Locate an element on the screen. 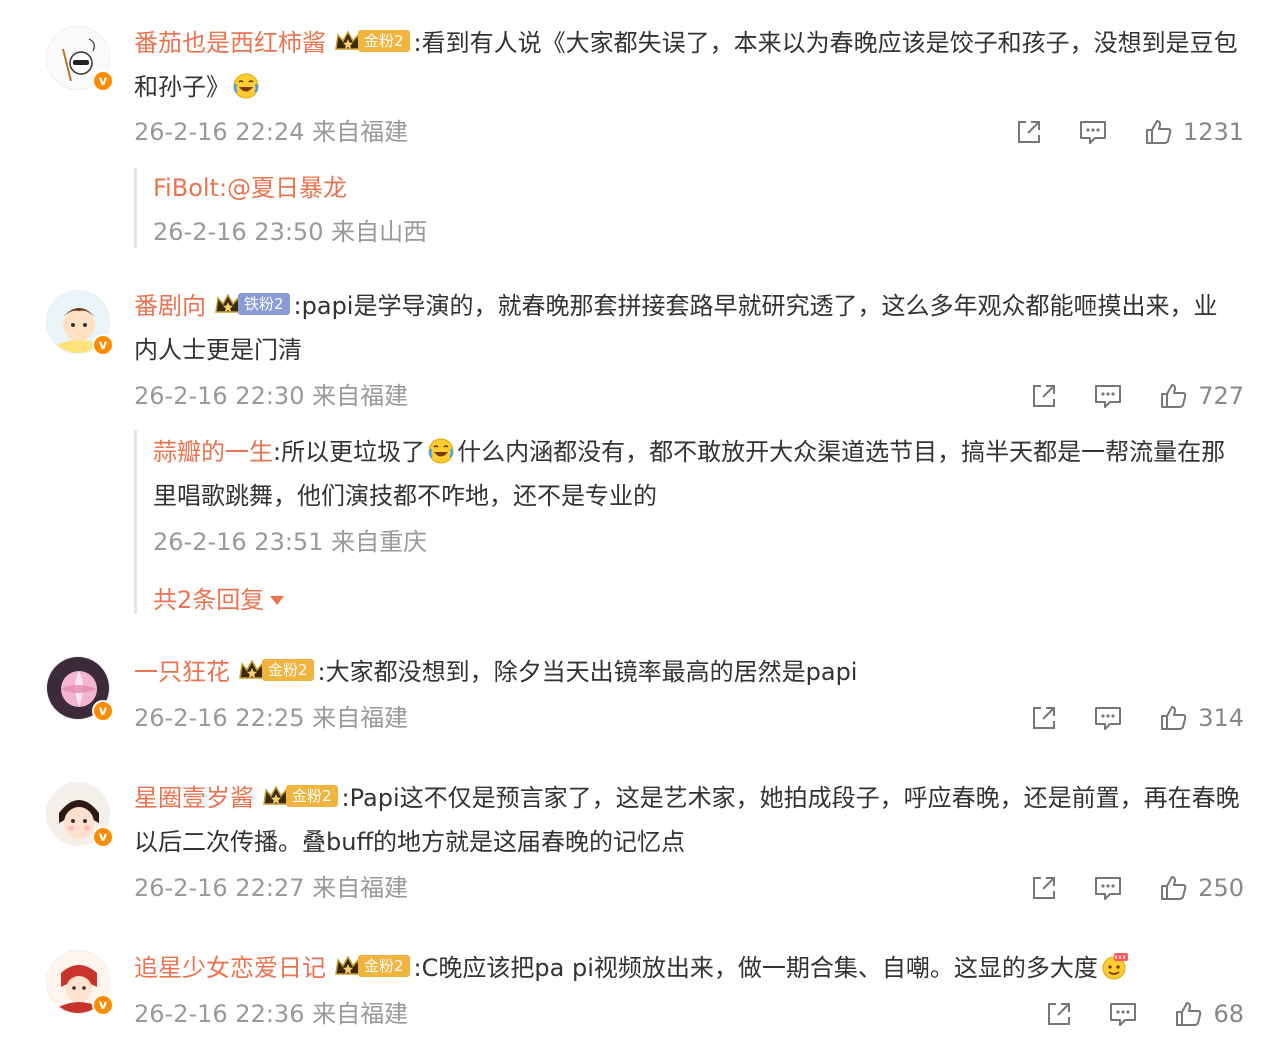 This screenshot has height=1054, width=1264. reply-author: 蒜瓣的一生 is located at coordinates (213, 452).